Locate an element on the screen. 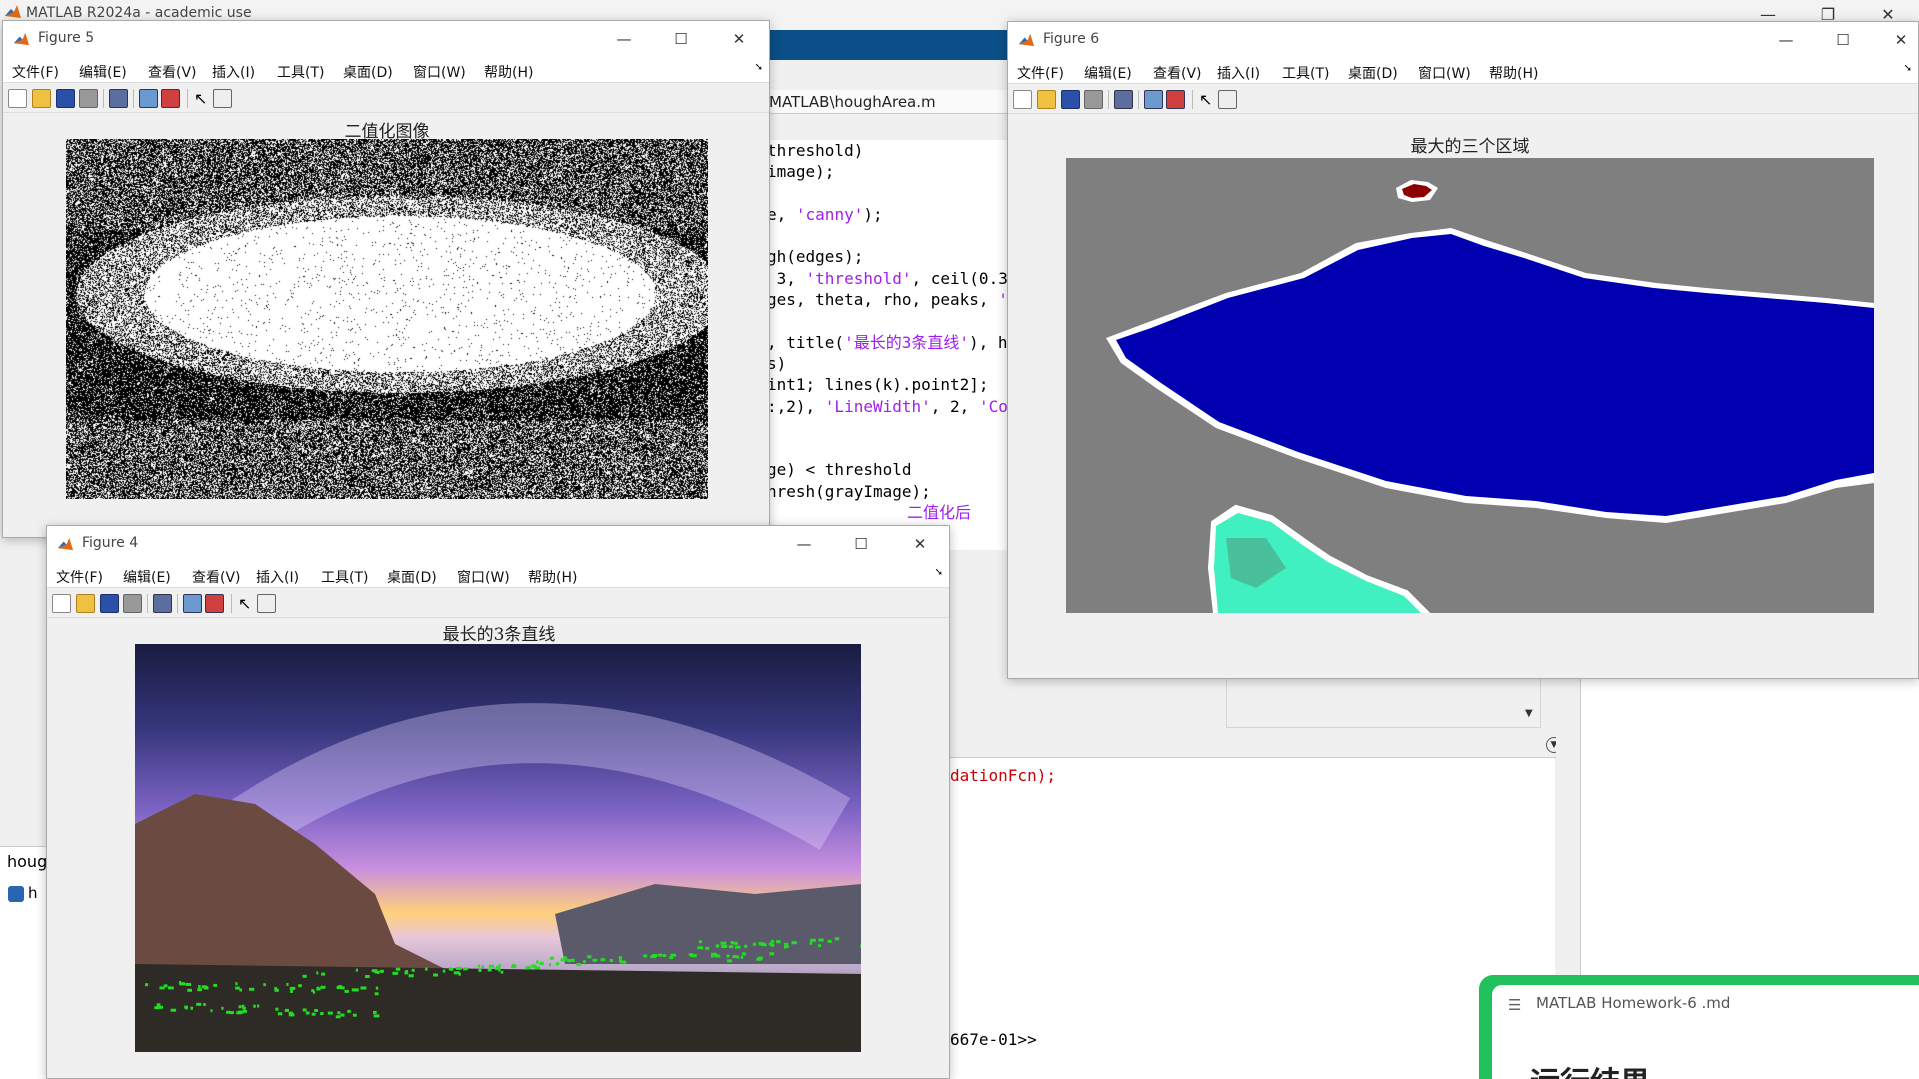 The height and width of the screenshot is (1079, 1919). code-line: 二值化后 is located at coordinates (888, 512).